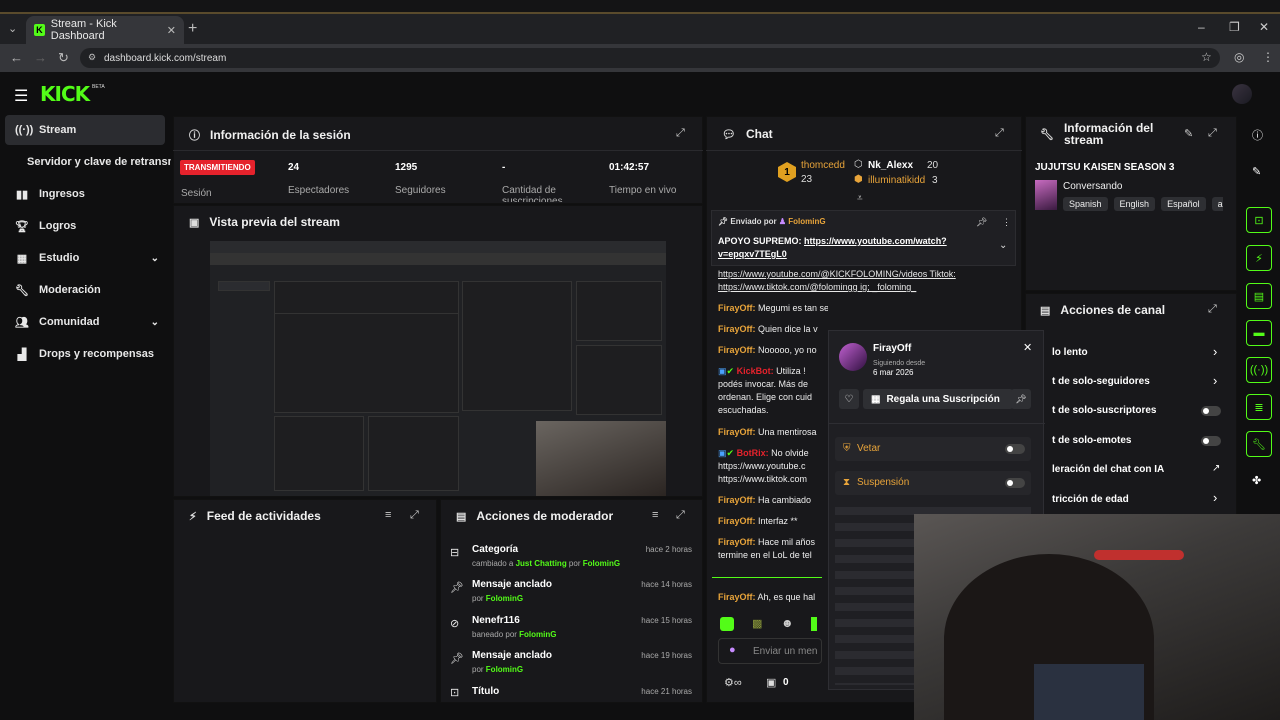  Describe the element at coordinates (1259, 407) in the screenshot. I see `layers-icon: ≣` at that location.